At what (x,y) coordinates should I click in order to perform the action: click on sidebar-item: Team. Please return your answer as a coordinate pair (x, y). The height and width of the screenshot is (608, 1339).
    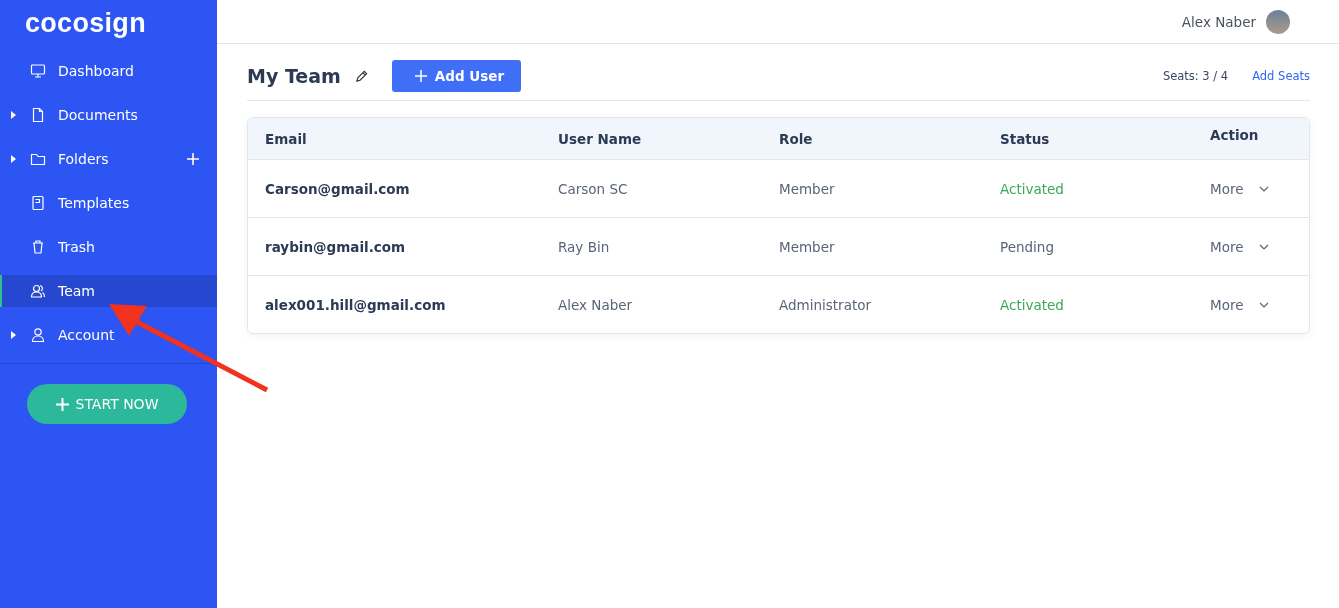
    Looking at the image, I should click on (108, 291).